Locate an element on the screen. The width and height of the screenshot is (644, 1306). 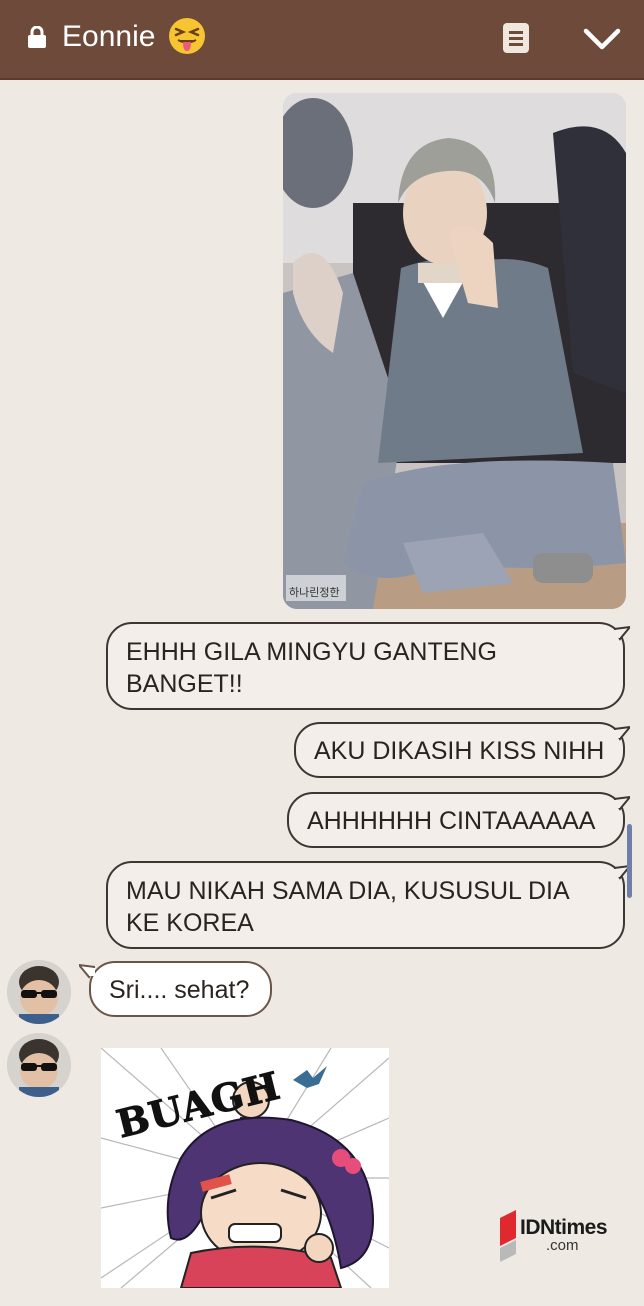
message-bubble-outgoing: AKU DIKASIH KISS NIHH is located at coordinates (459, 750).